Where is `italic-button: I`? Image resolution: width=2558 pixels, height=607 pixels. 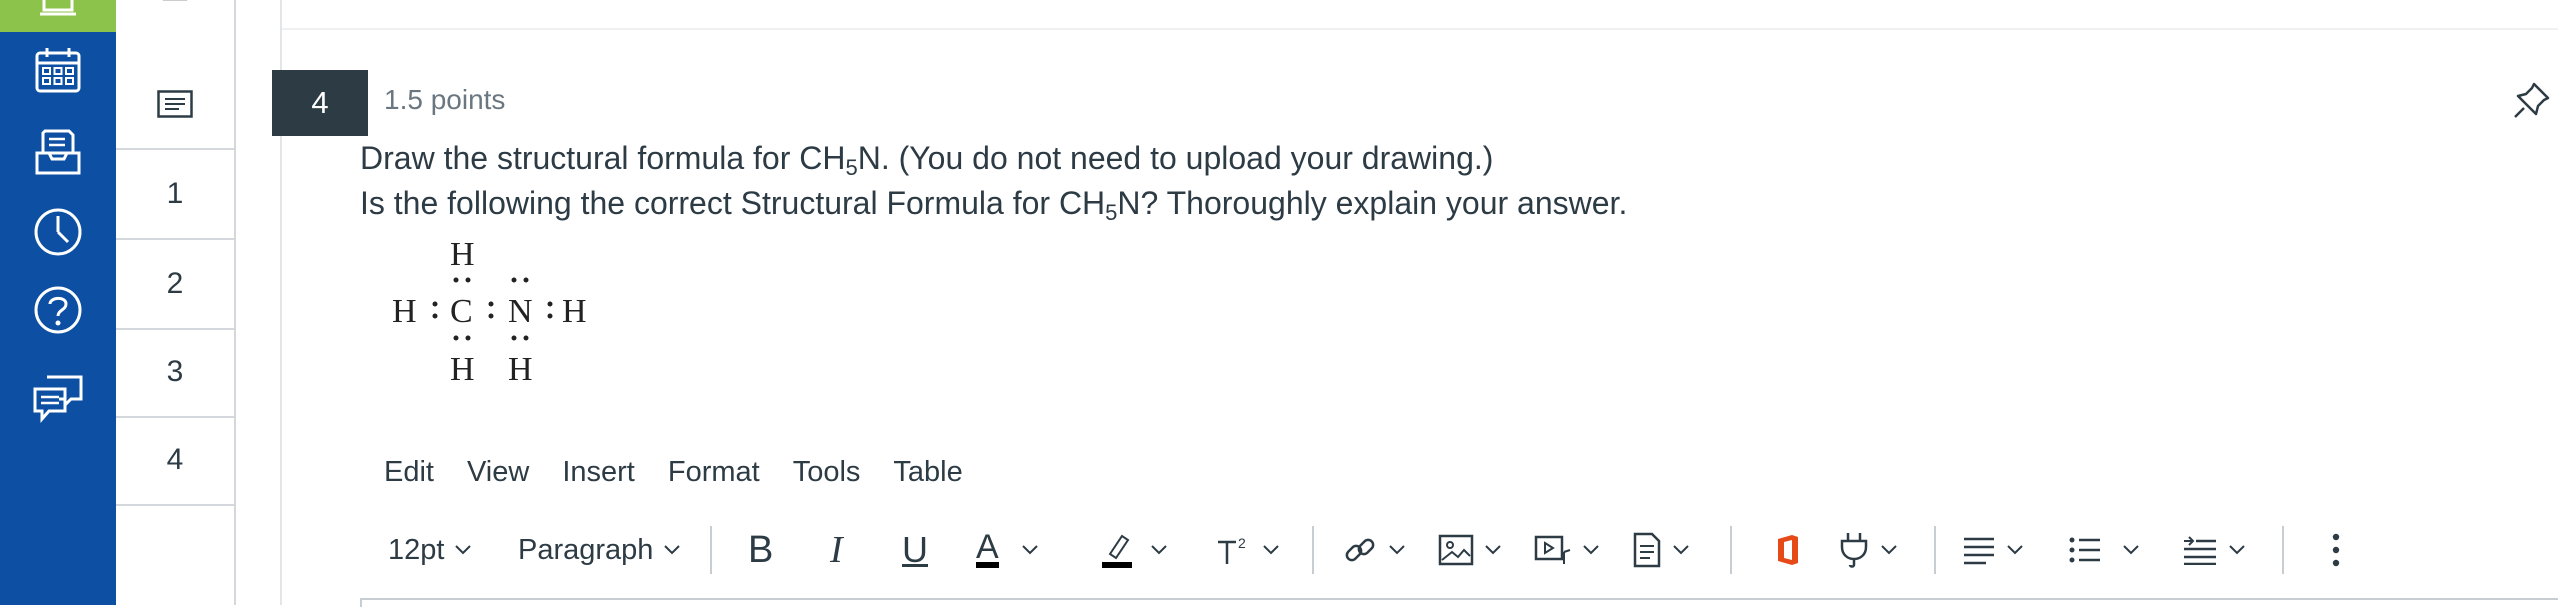
italic-button: I is located at coordinates (836, 550).